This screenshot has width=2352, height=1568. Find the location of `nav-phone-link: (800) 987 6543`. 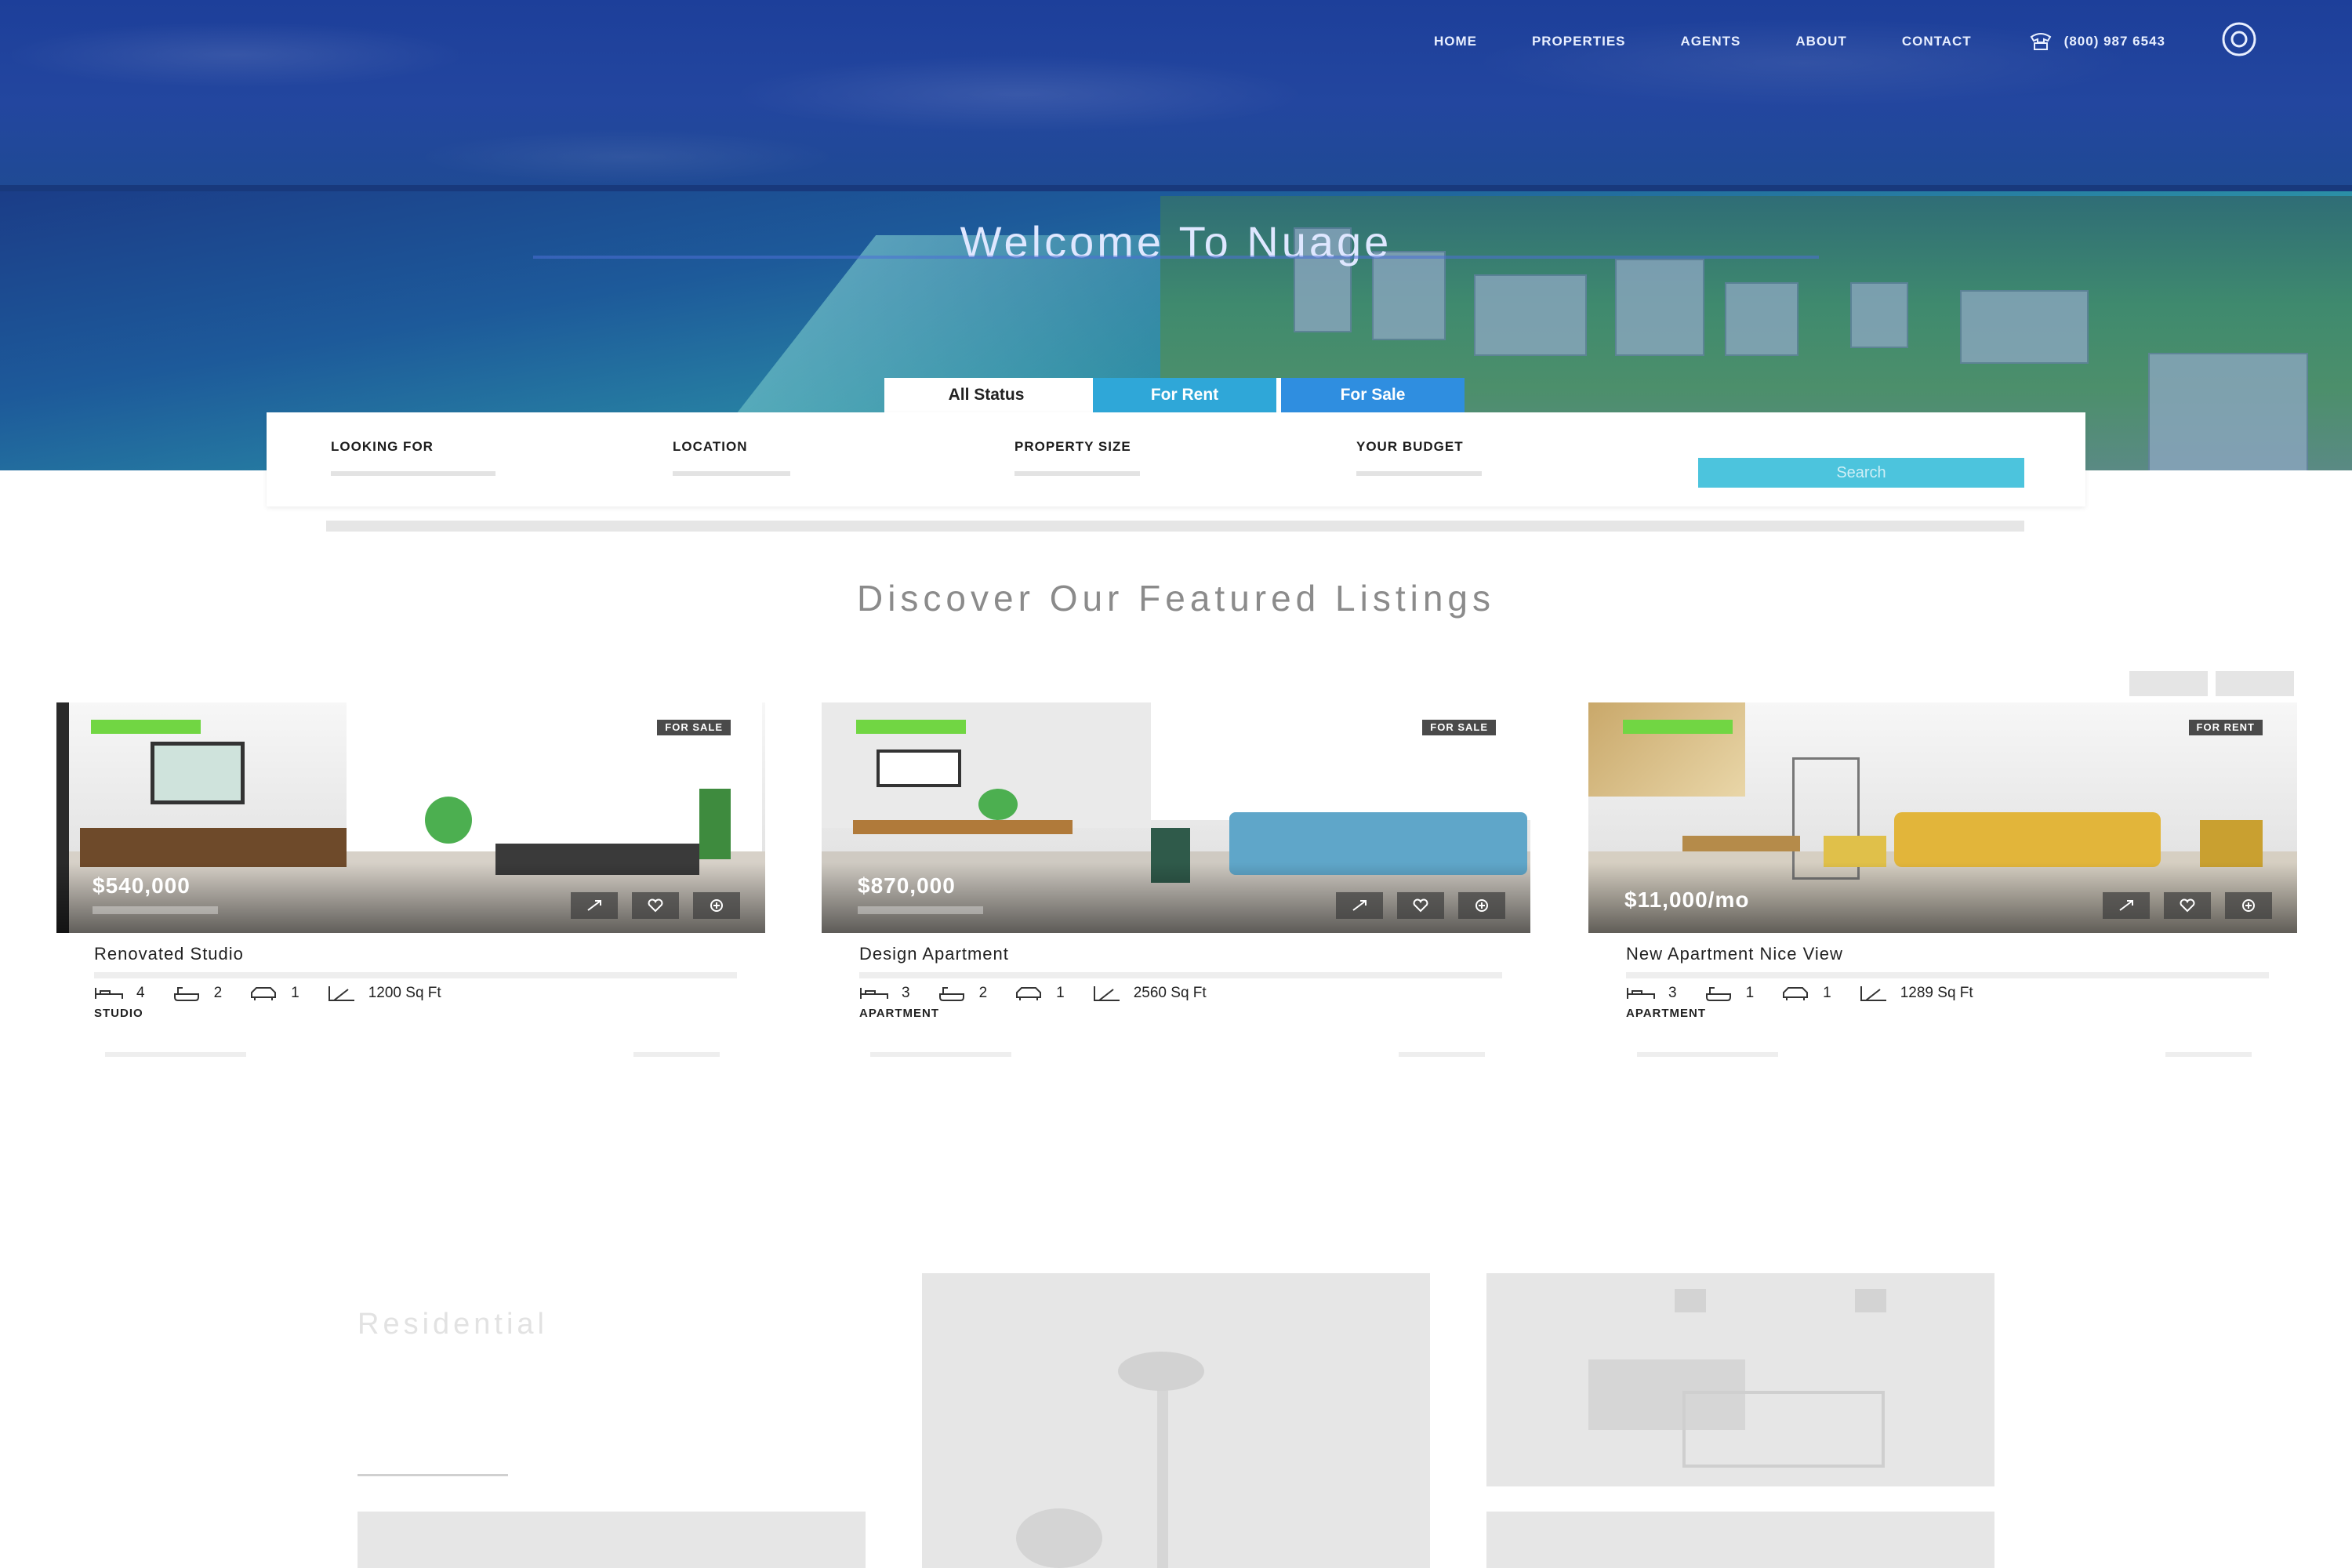

nav-phone-link: (800) 987 6543 is located at coordinates (2096, 41).